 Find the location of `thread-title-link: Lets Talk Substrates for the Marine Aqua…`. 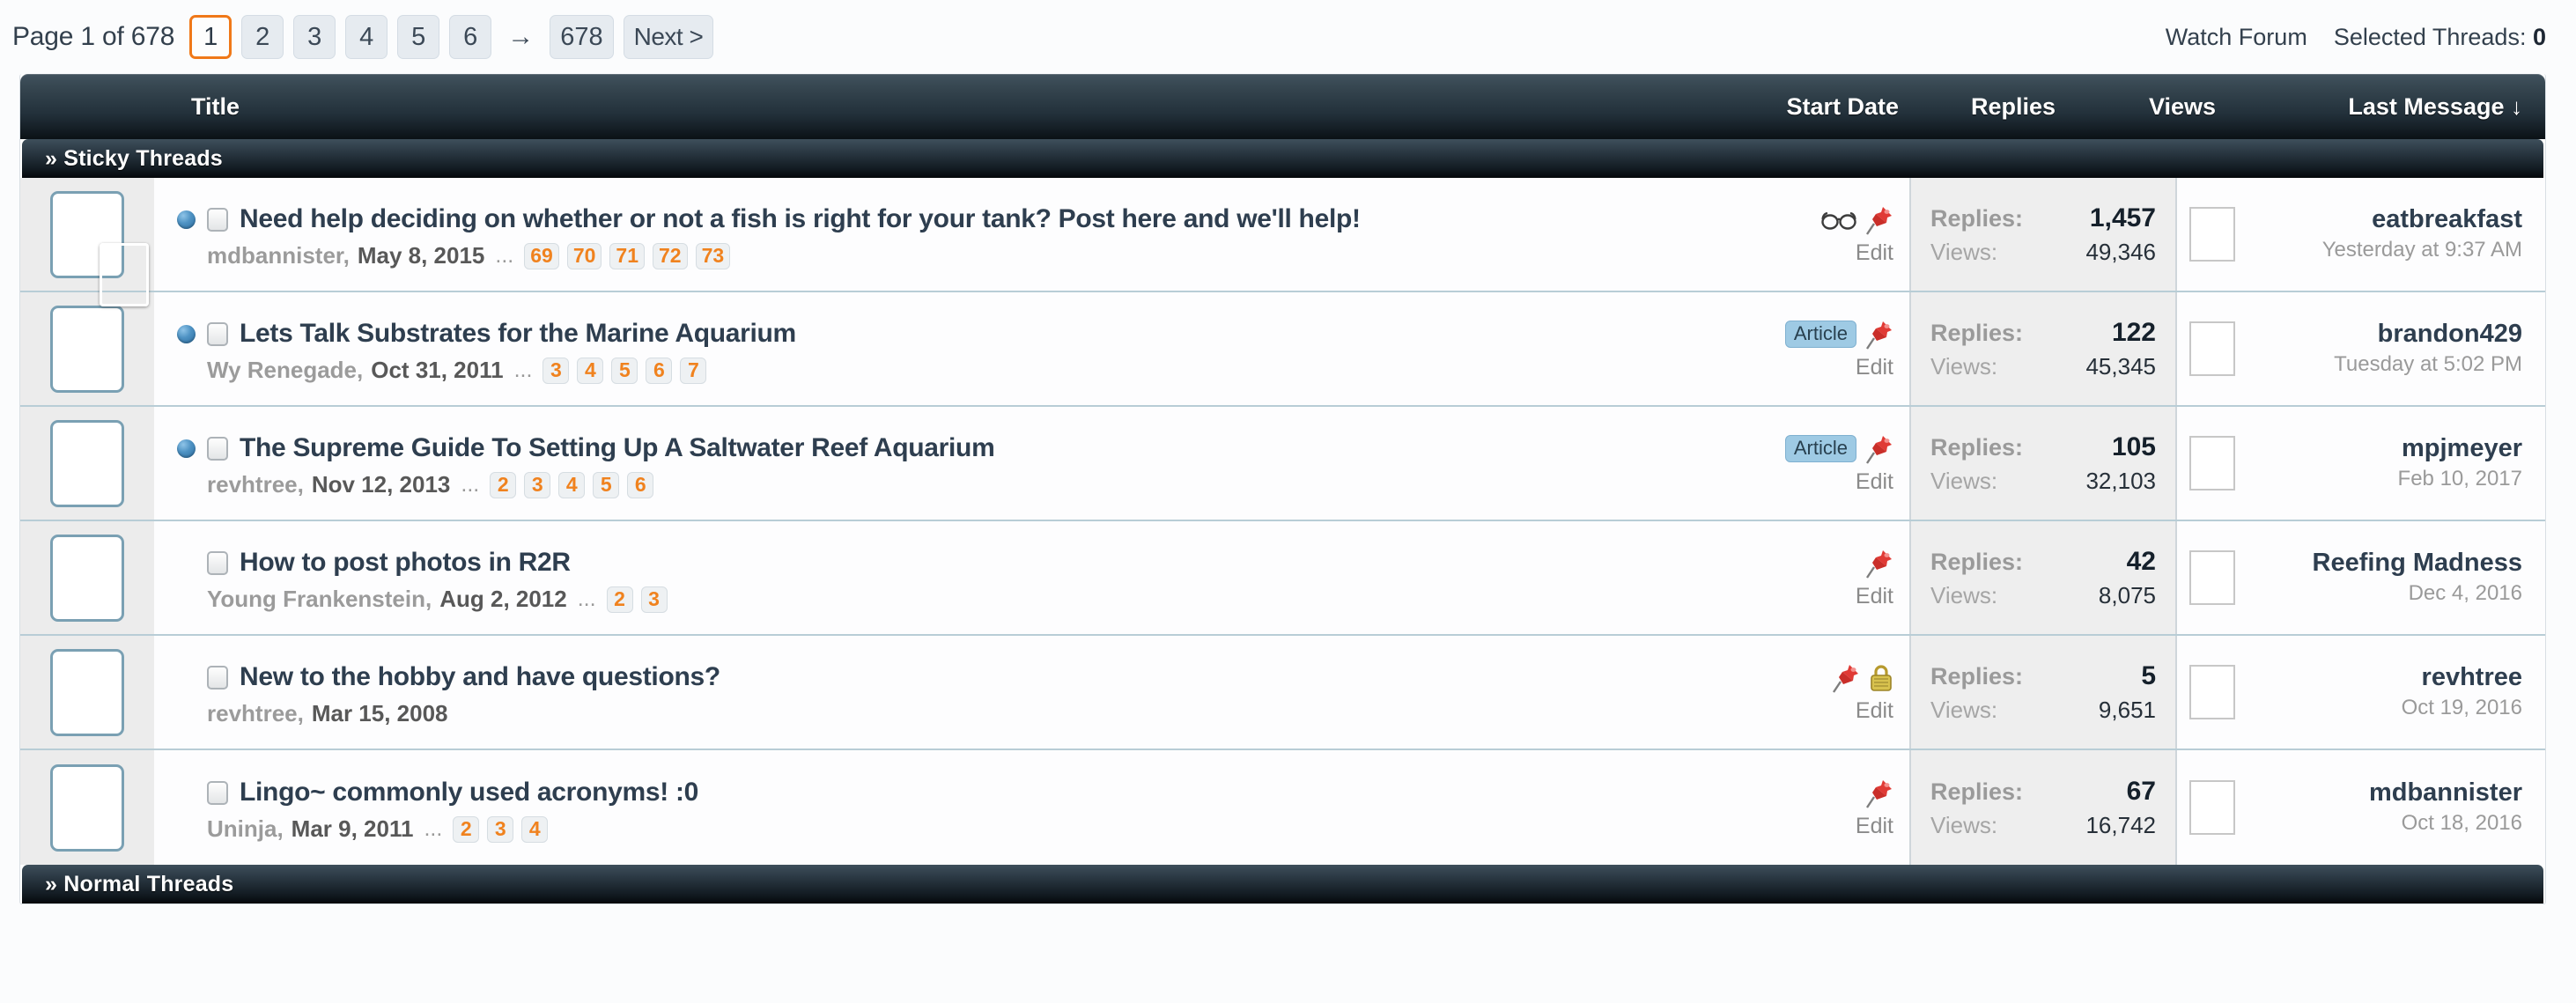

thread-title-link: Lets Talk Substrates for the Marine Aqua… is located at coordinates (518, 334).